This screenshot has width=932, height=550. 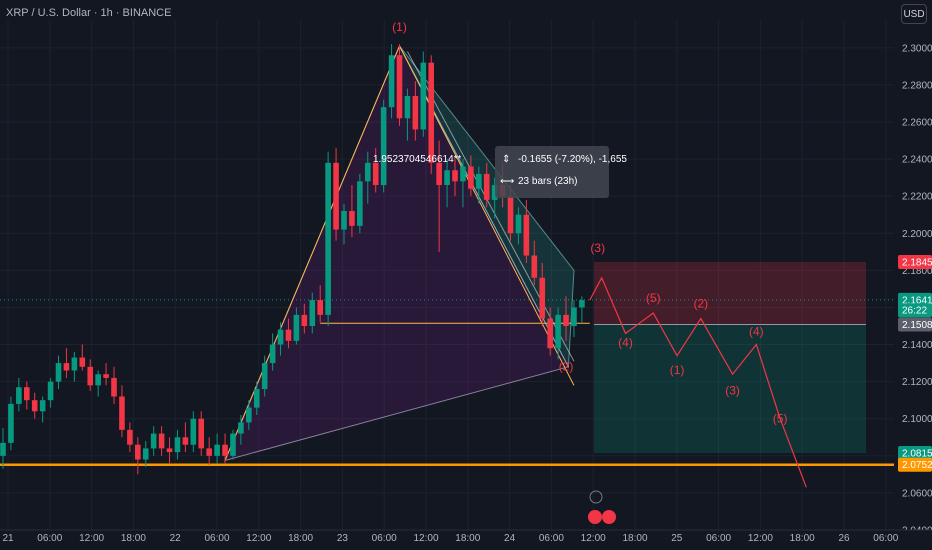 What do you see at coordinates (417, 159) in the screenshot?
I see `harmonic-value-label: 1.9523704546614**` at bounding box center [417, 159].